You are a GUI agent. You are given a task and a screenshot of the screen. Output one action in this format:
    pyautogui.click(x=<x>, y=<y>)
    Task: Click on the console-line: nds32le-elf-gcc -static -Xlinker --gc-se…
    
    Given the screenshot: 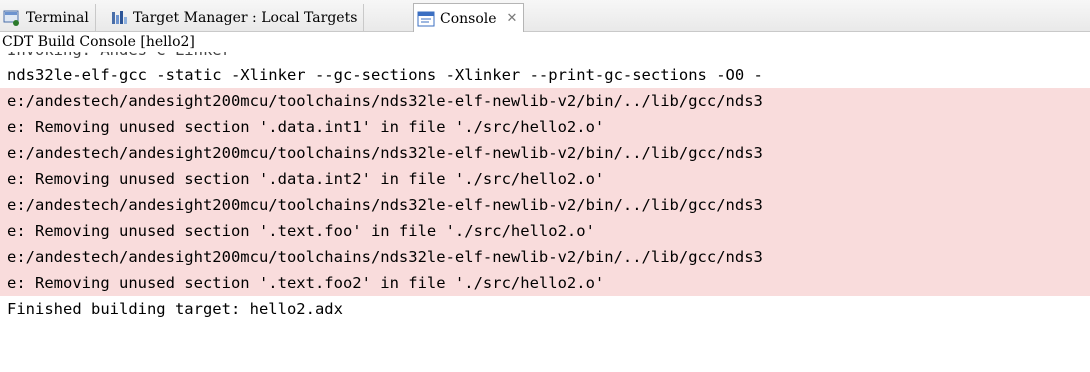 What is the action you would take?
    pyautogui.click(x=385, y=75)
    